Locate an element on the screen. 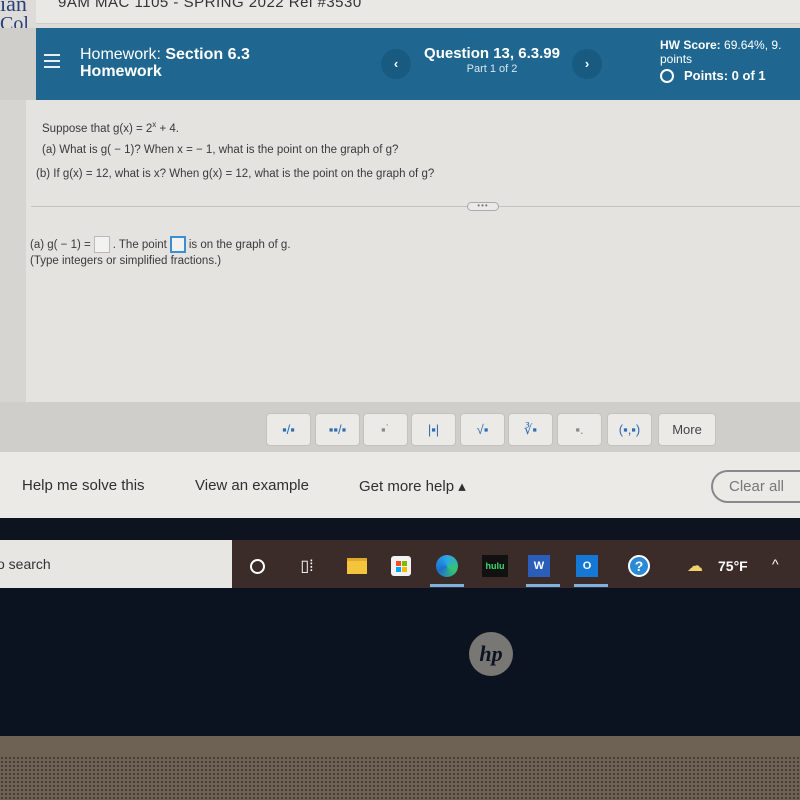  answer-prefix: (a) g( − 1) = is located at coordinates (60, 244).